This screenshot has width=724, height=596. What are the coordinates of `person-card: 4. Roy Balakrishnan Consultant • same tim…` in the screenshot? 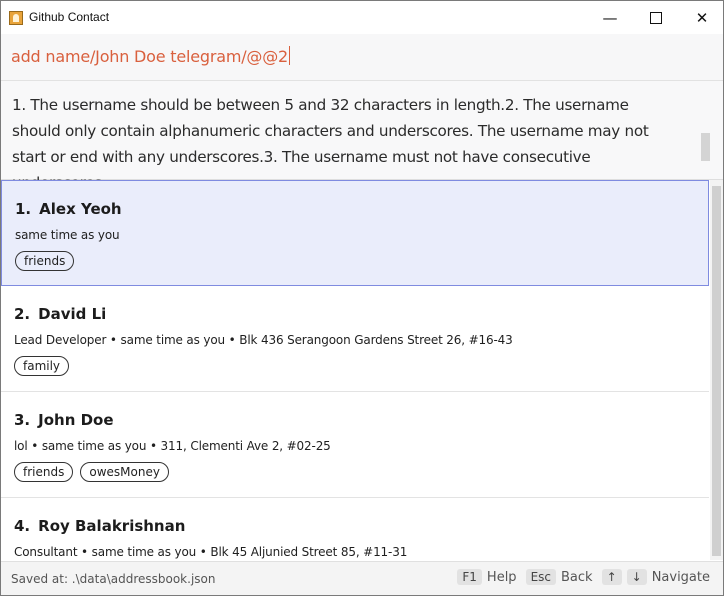 It's located at (355, 529).